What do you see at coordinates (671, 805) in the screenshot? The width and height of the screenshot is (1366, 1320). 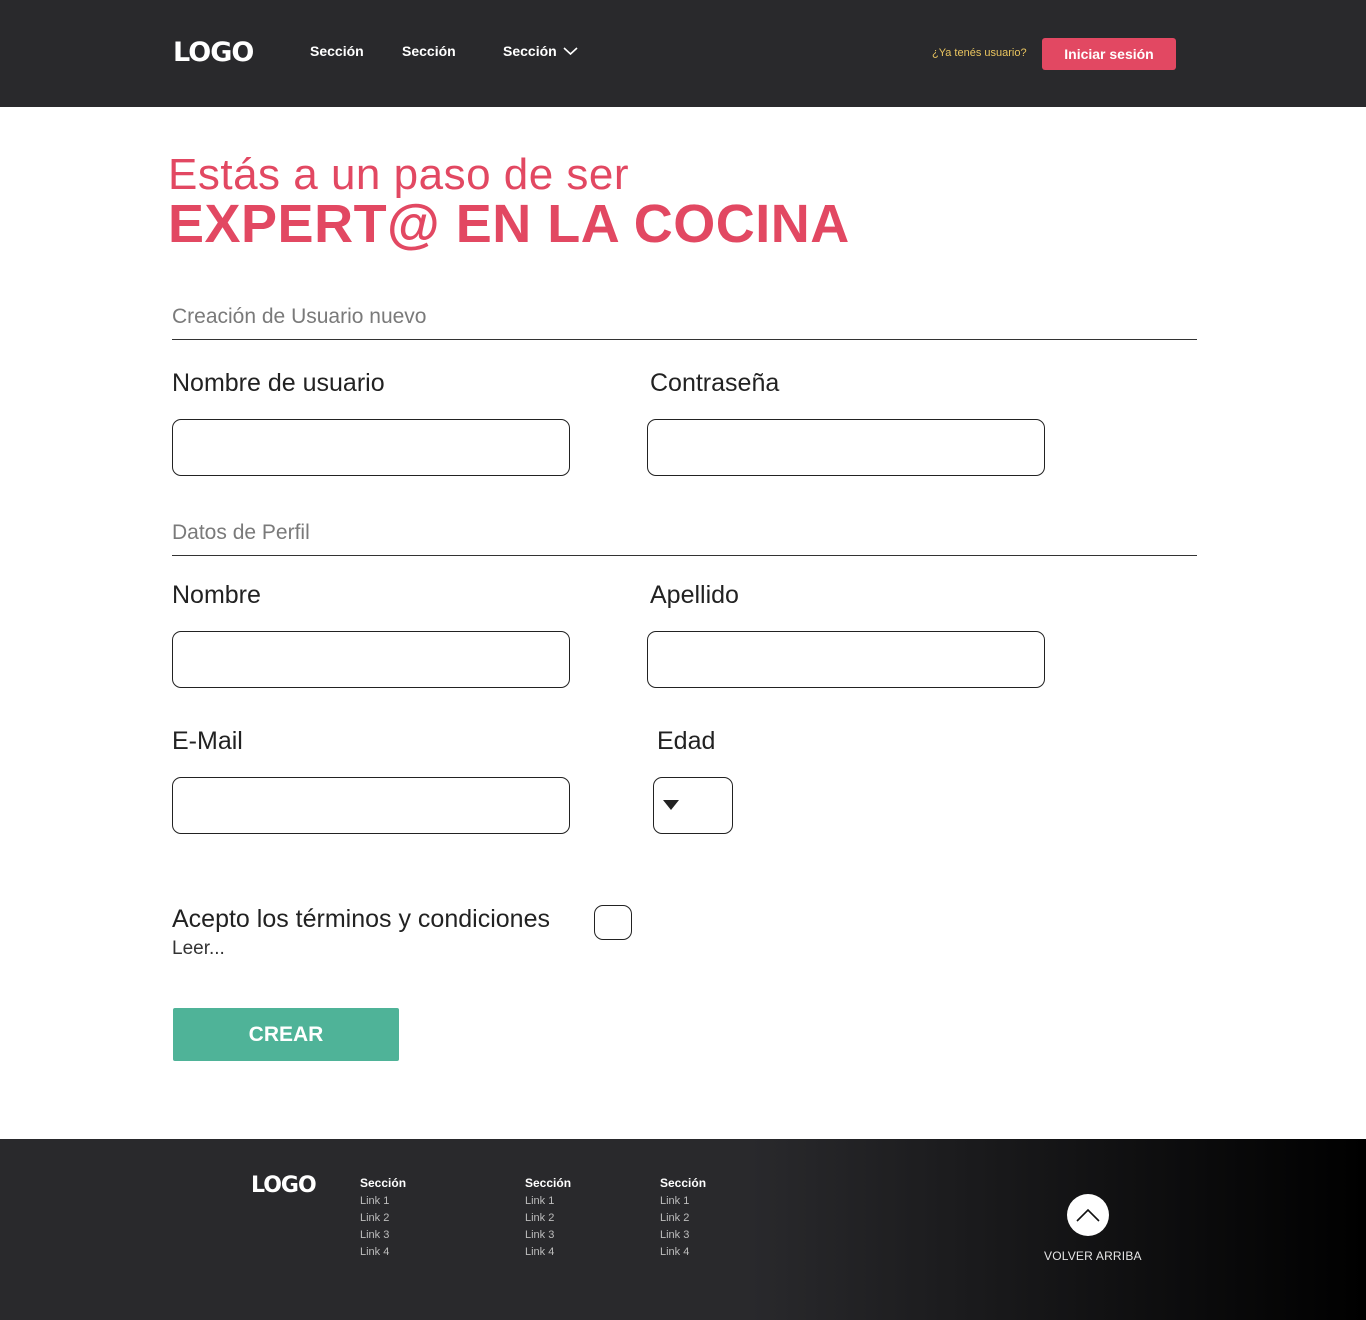 I see `caret-down-icon` at bounding box center [671, 805].